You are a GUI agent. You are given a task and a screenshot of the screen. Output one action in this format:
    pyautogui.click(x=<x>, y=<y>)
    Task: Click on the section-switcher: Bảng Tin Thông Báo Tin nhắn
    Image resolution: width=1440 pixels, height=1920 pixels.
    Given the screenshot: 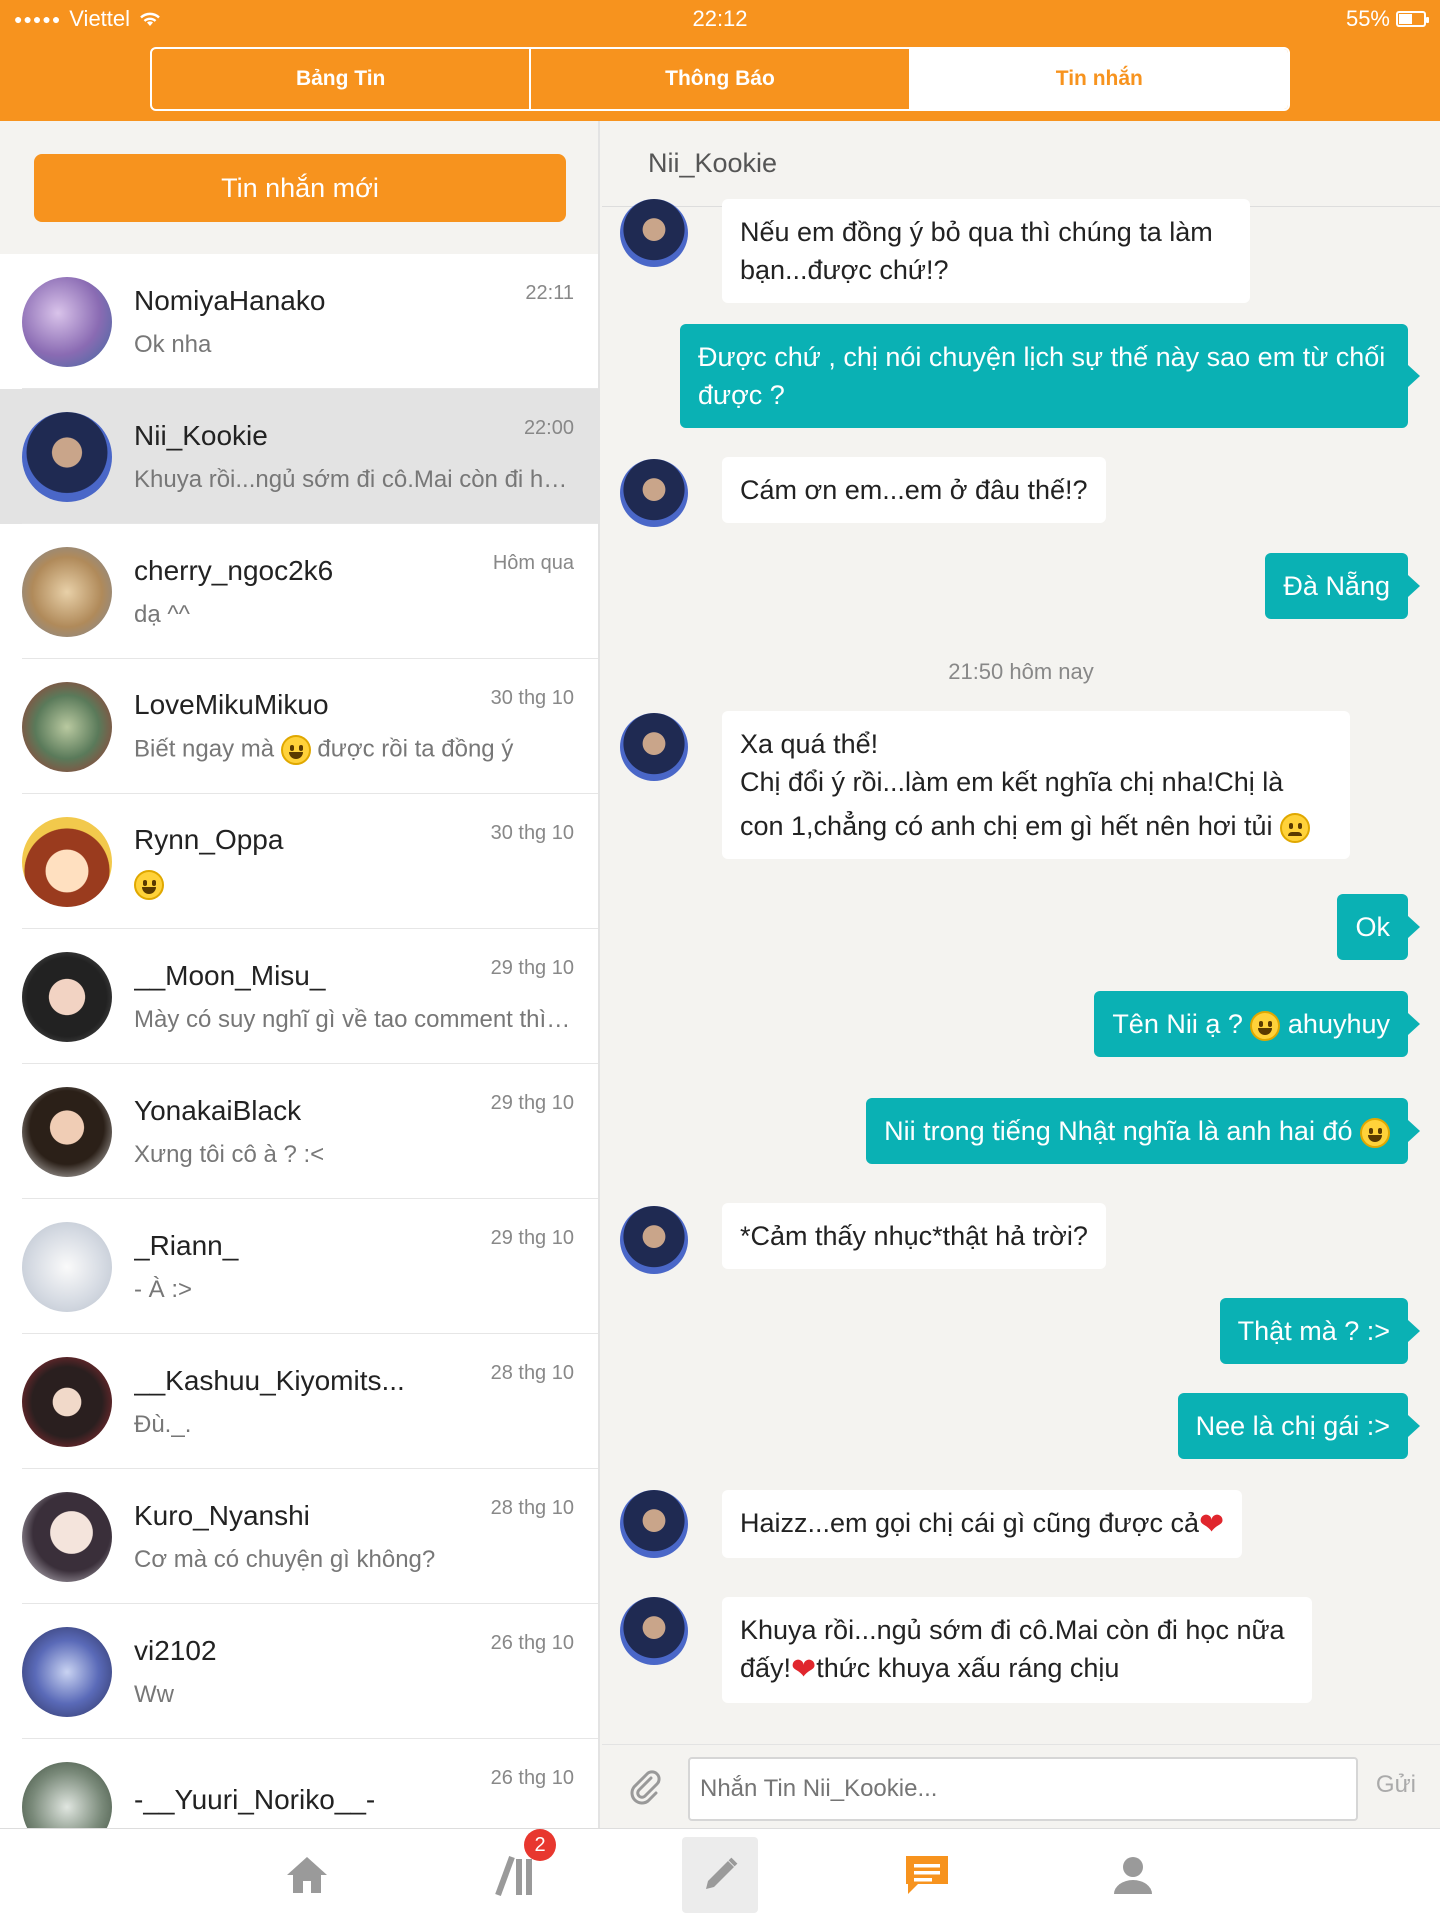 What is the action you would take?
    pyautogui.click(x=720, y=79)
    